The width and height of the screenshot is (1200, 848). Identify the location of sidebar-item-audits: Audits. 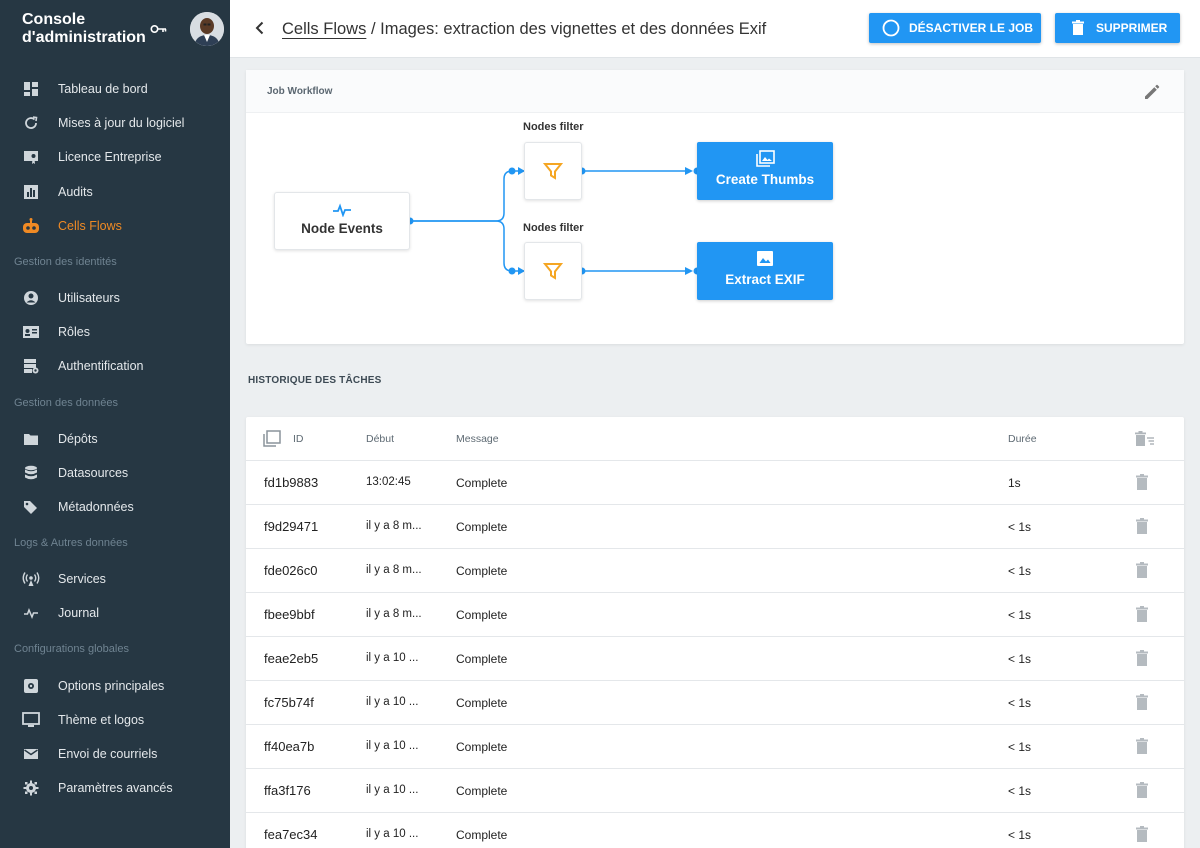
(115, 192).